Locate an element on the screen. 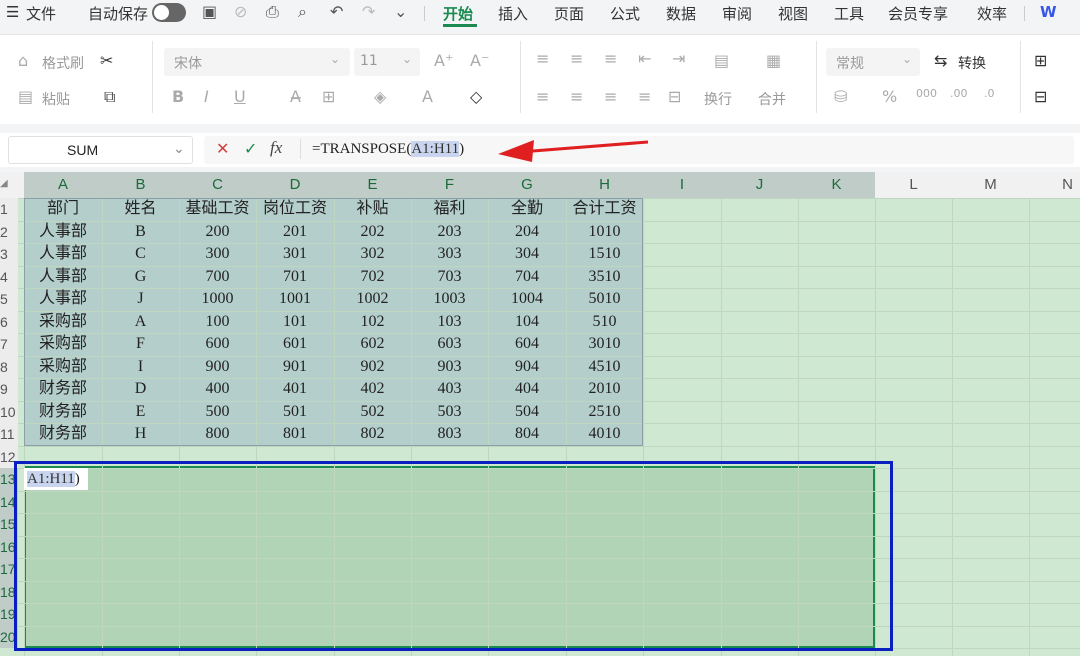 This screenshot has width=1080, height=656. tab-review: 审阅 is located at coordinates (737, 13).